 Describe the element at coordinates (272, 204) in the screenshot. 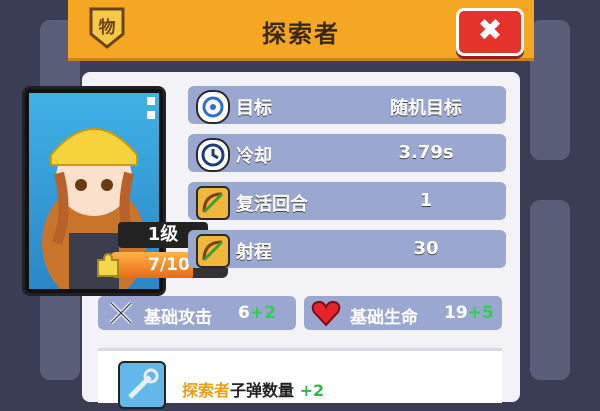

I see `stat-label: 复活回合` at that location.